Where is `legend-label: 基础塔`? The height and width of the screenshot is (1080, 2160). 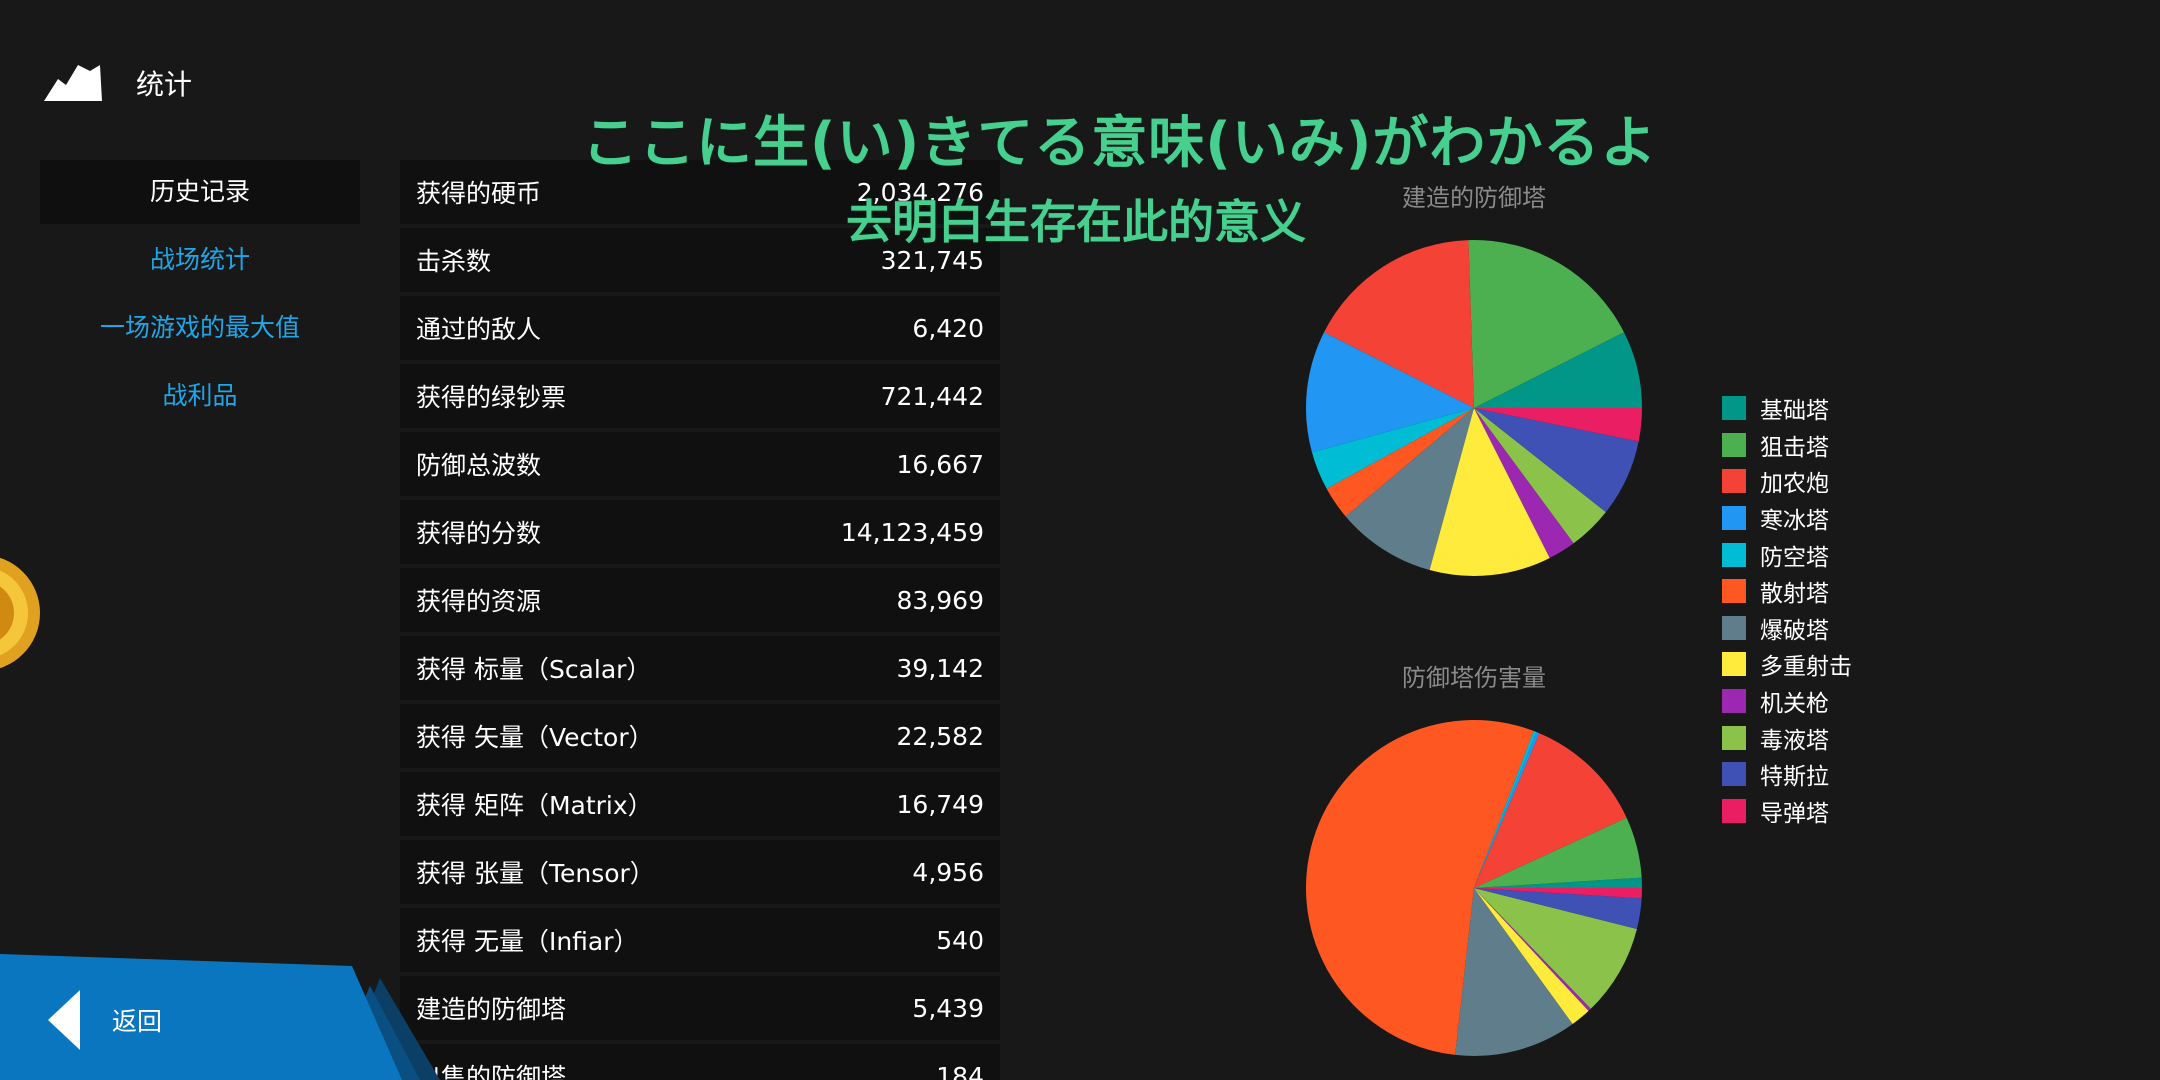
legend-label: 基础塔 is located at coordinates (1794, 411).